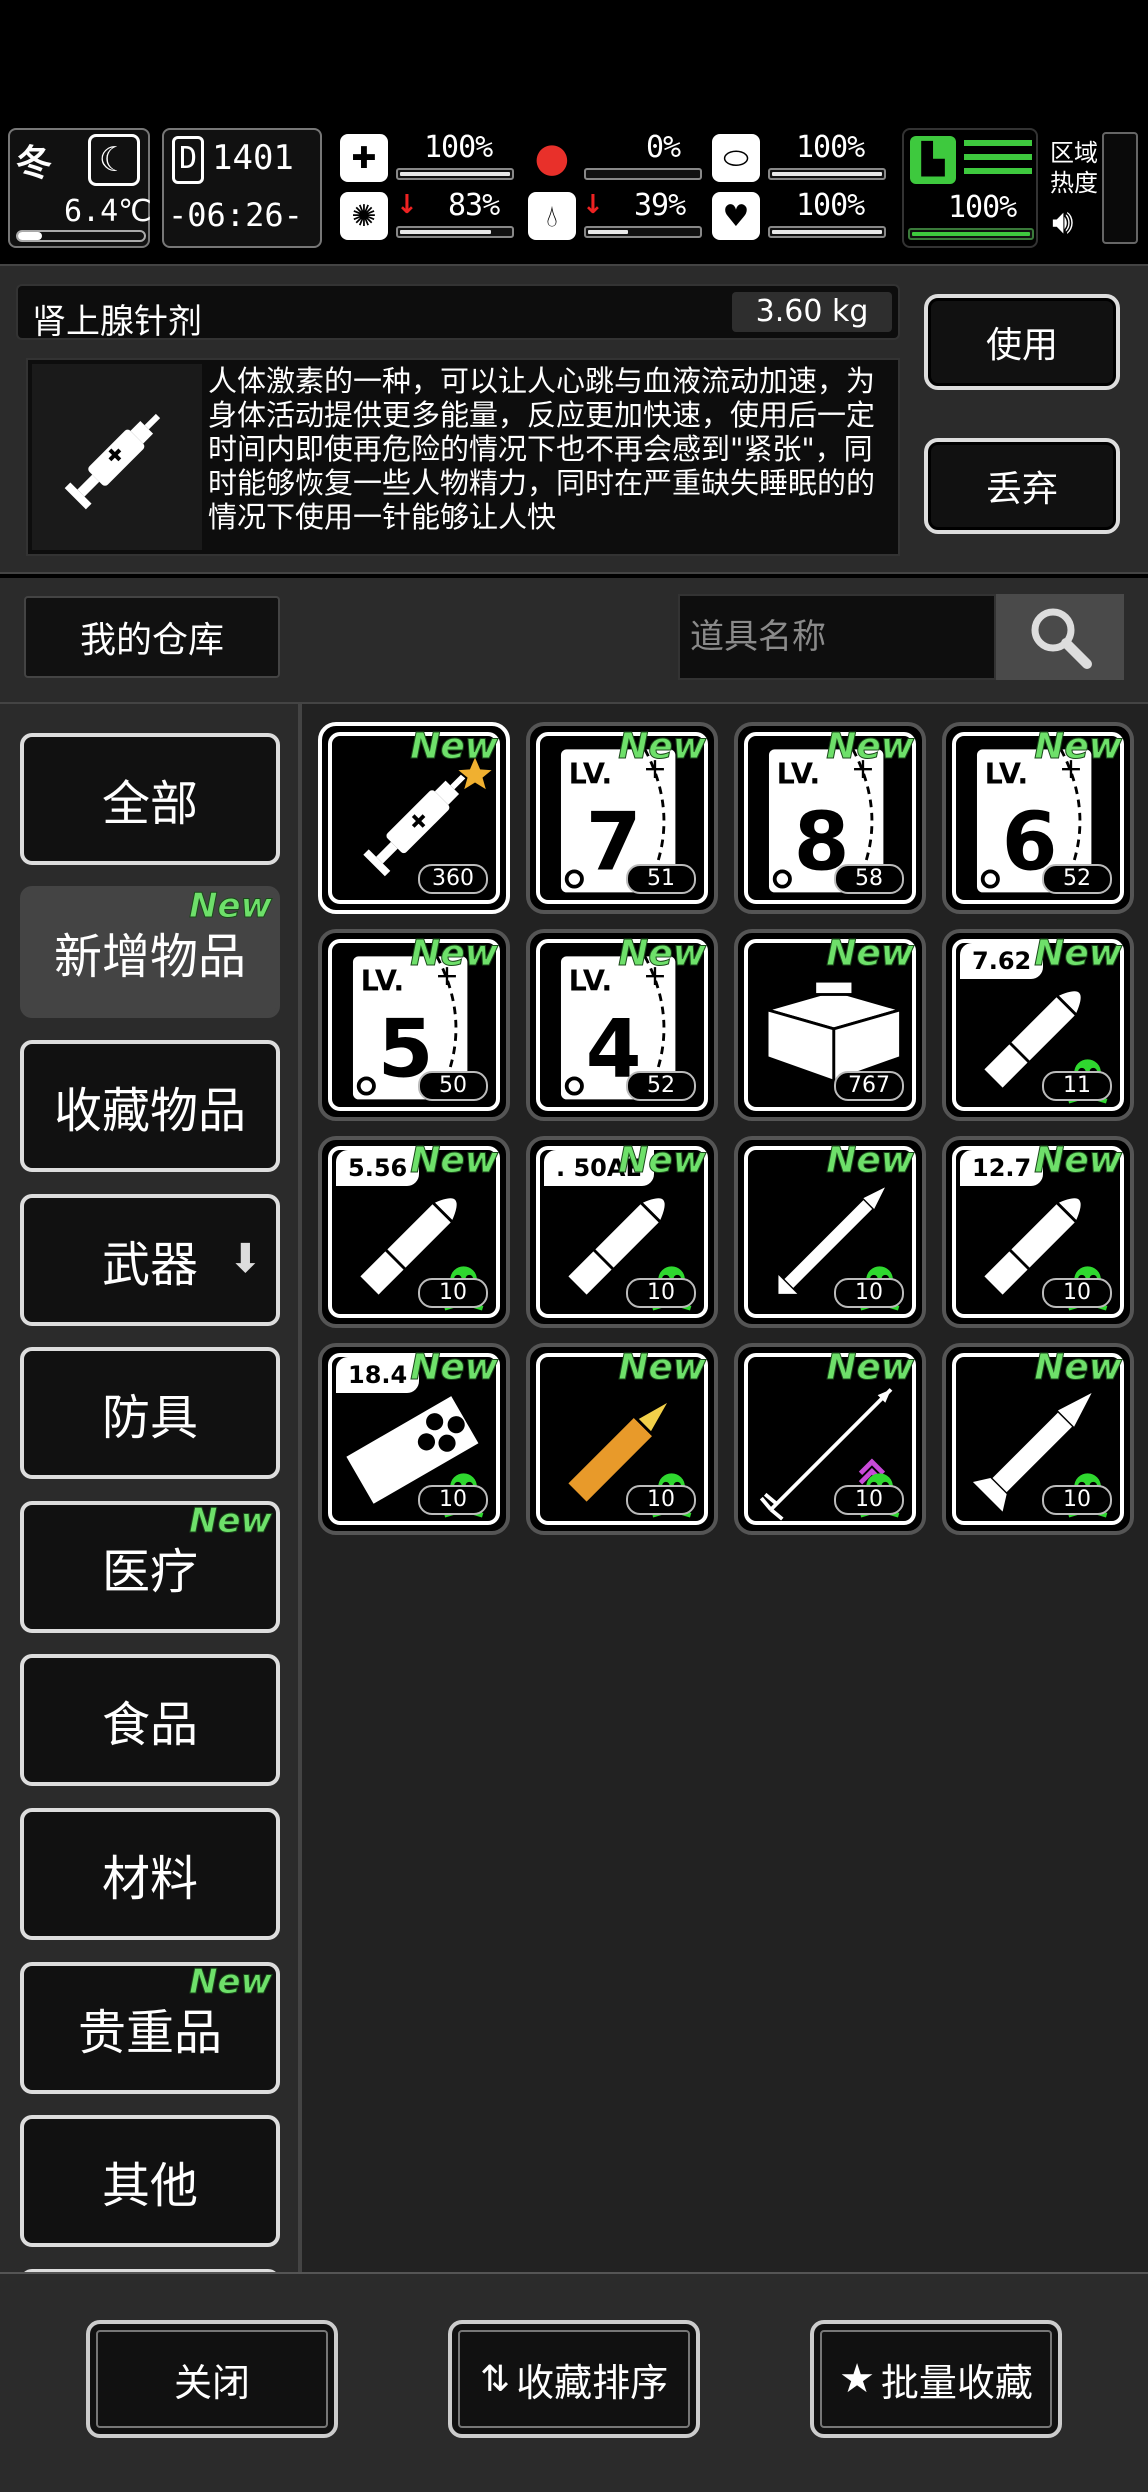 The image size is (1148, 2492). What do you see at coordinates (593, 205) in the screenshot?
I see `thirst-falling-icon: ↓` at bounding box center [593, 205].